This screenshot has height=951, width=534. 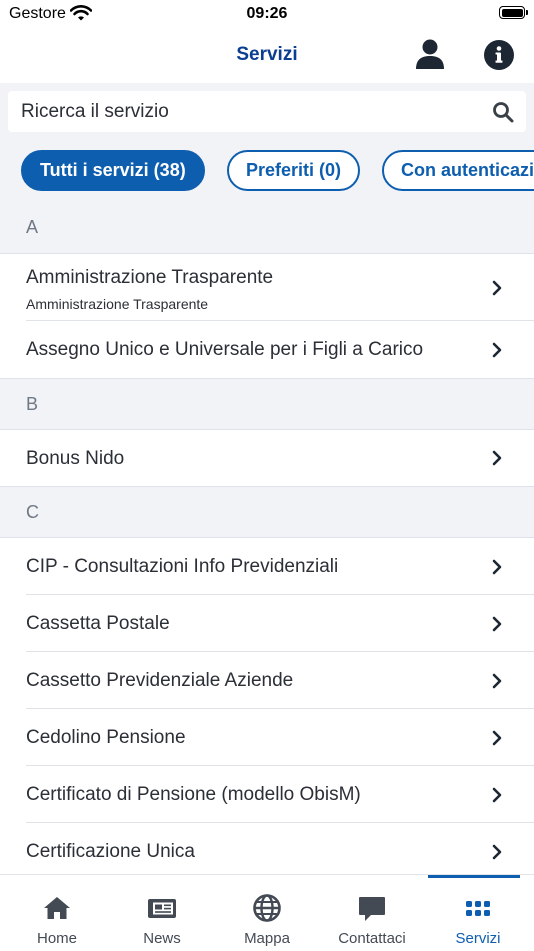 What do you see at coordinates (267, 848) in the screenshot?
I see `list-item-certificazione-unica: Certificazione Unica` at bounding box center [267, 848].